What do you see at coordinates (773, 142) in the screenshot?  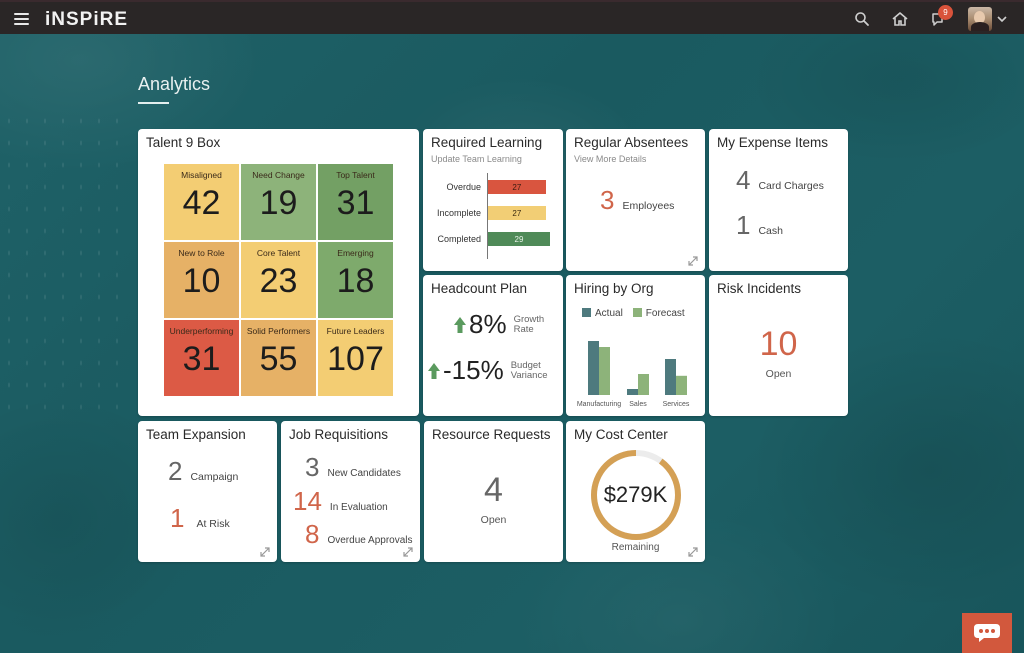 I see `tile-title: My Expense Items` at bounding box center [773, 142].